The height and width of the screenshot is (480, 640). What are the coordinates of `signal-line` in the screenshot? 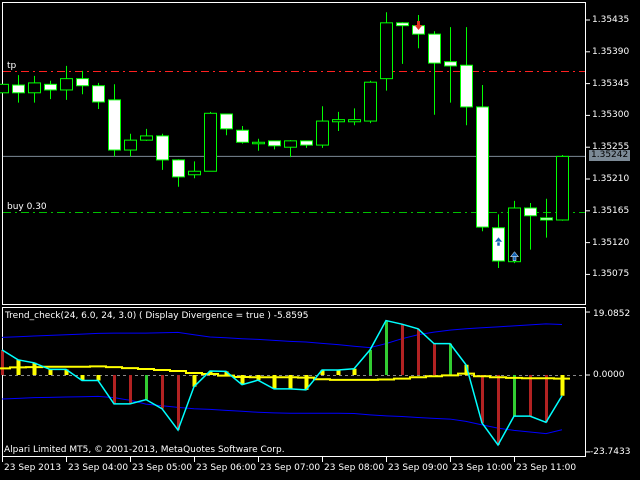 It's located at (285, 373).